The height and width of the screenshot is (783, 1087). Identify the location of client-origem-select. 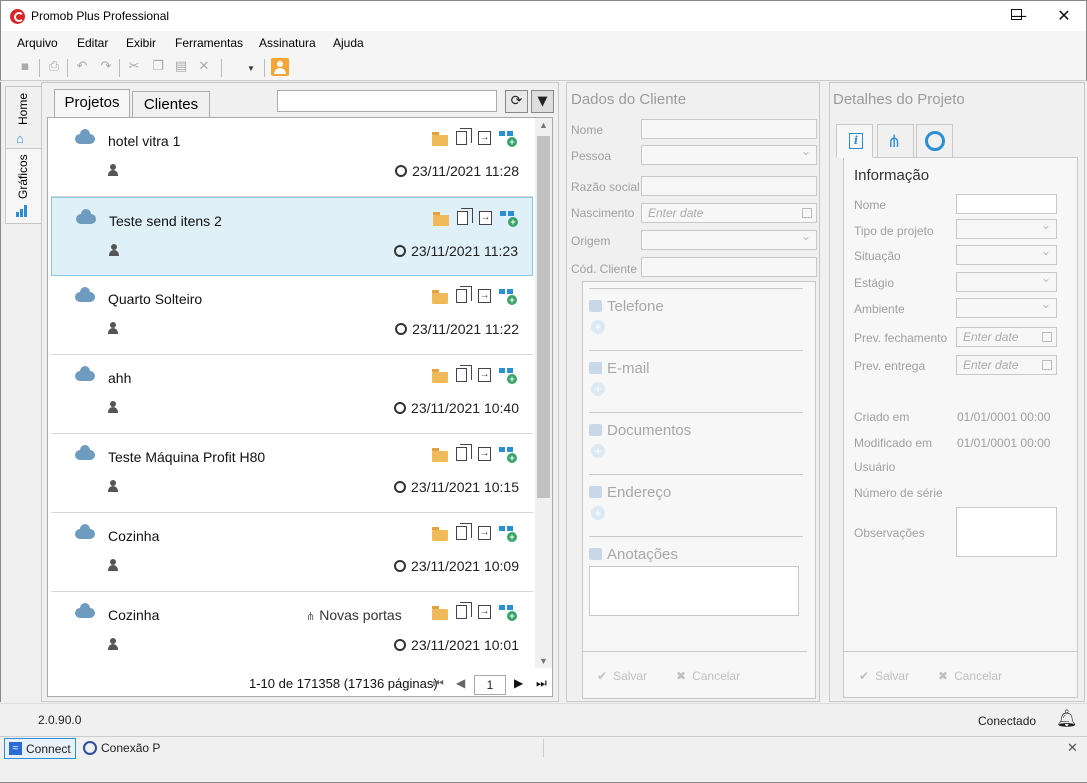
(729, 239).